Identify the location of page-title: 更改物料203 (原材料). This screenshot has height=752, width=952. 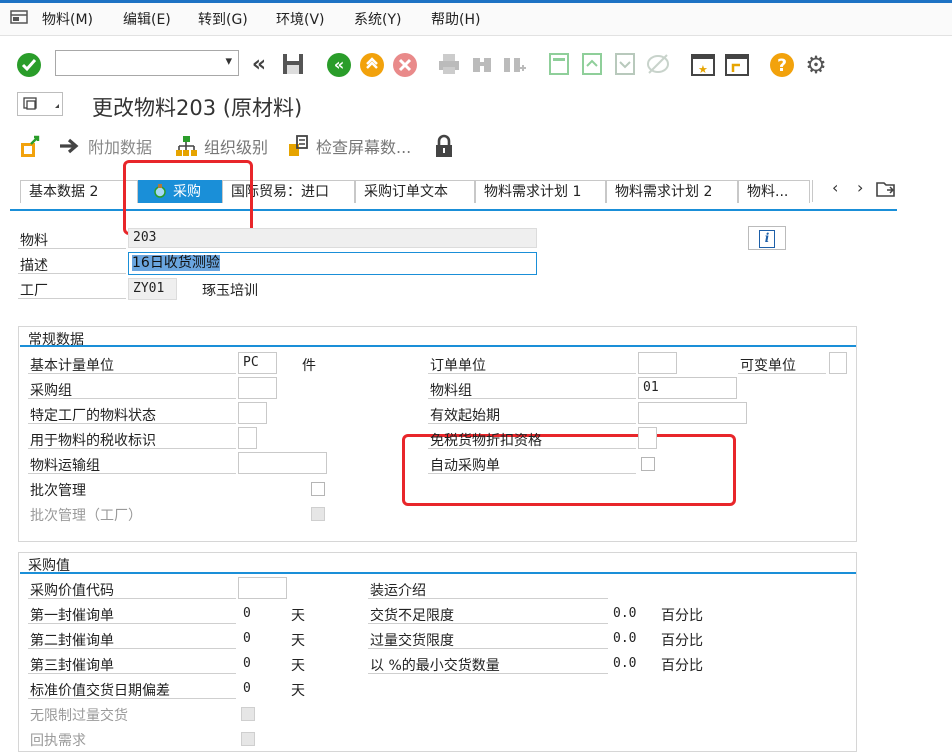
(197, 108).